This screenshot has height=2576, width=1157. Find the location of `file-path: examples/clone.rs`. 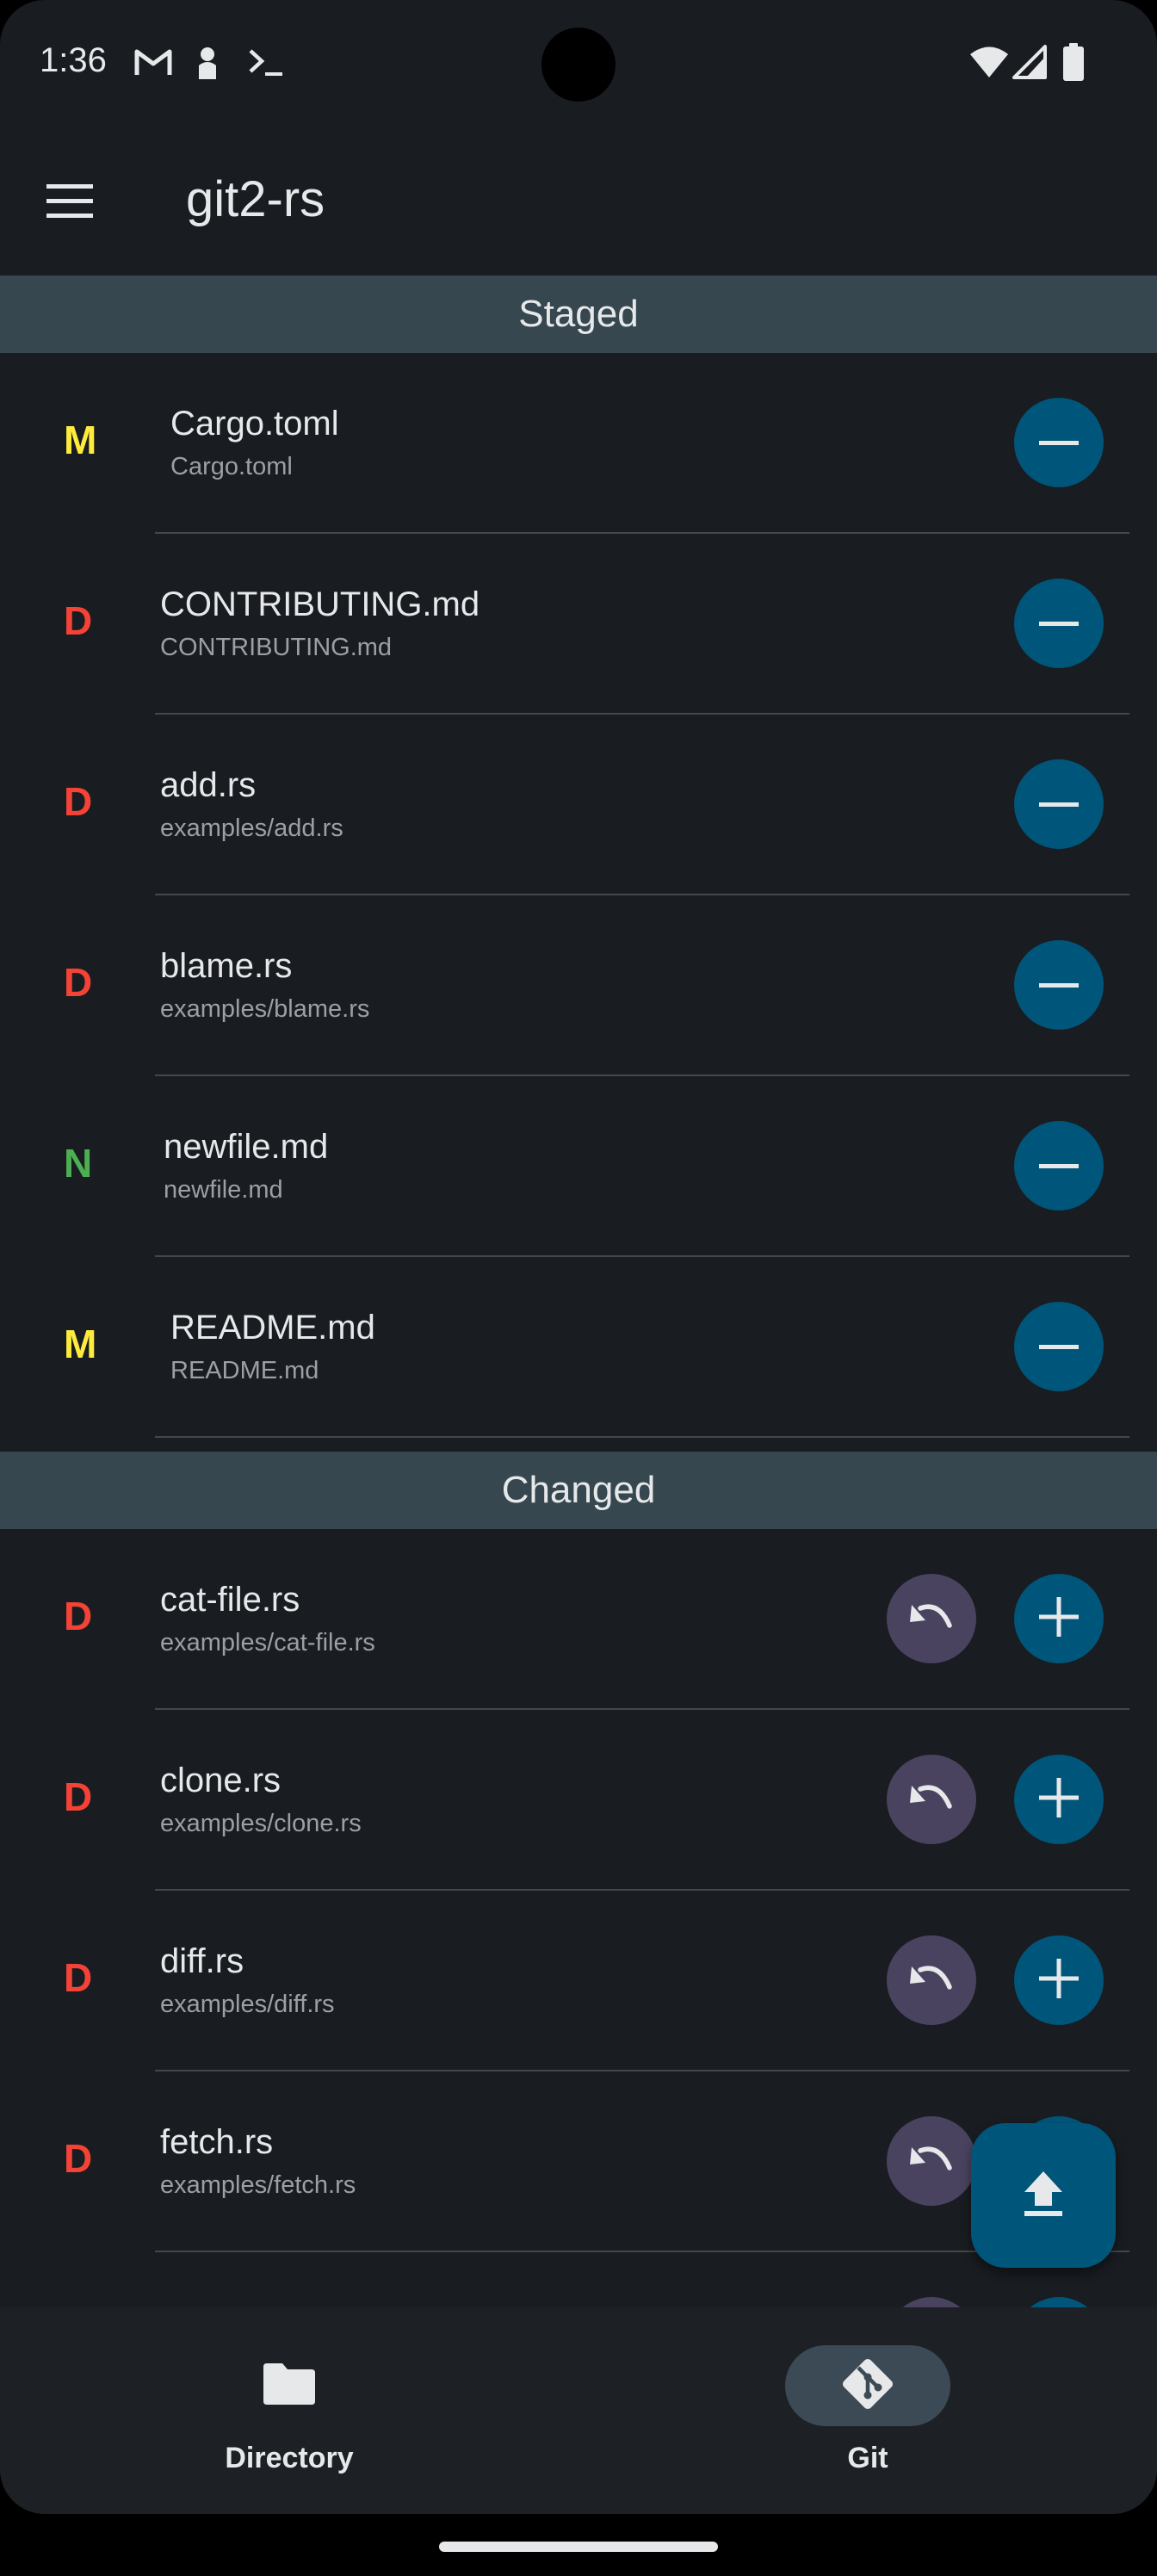

file-path: examples/clone.rs is located at coordinates (261, 1824).